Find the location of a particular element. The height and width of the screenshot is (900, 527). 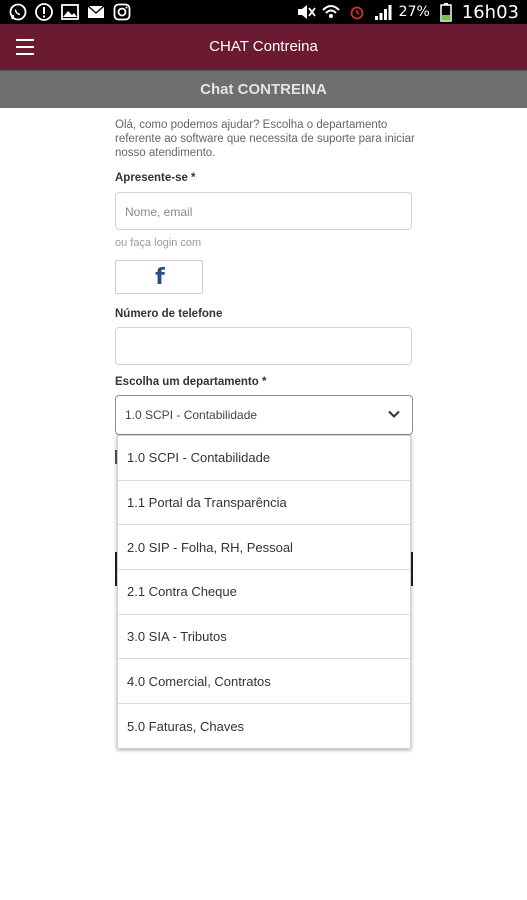

alert-icon is located at coordinates (44, 12).